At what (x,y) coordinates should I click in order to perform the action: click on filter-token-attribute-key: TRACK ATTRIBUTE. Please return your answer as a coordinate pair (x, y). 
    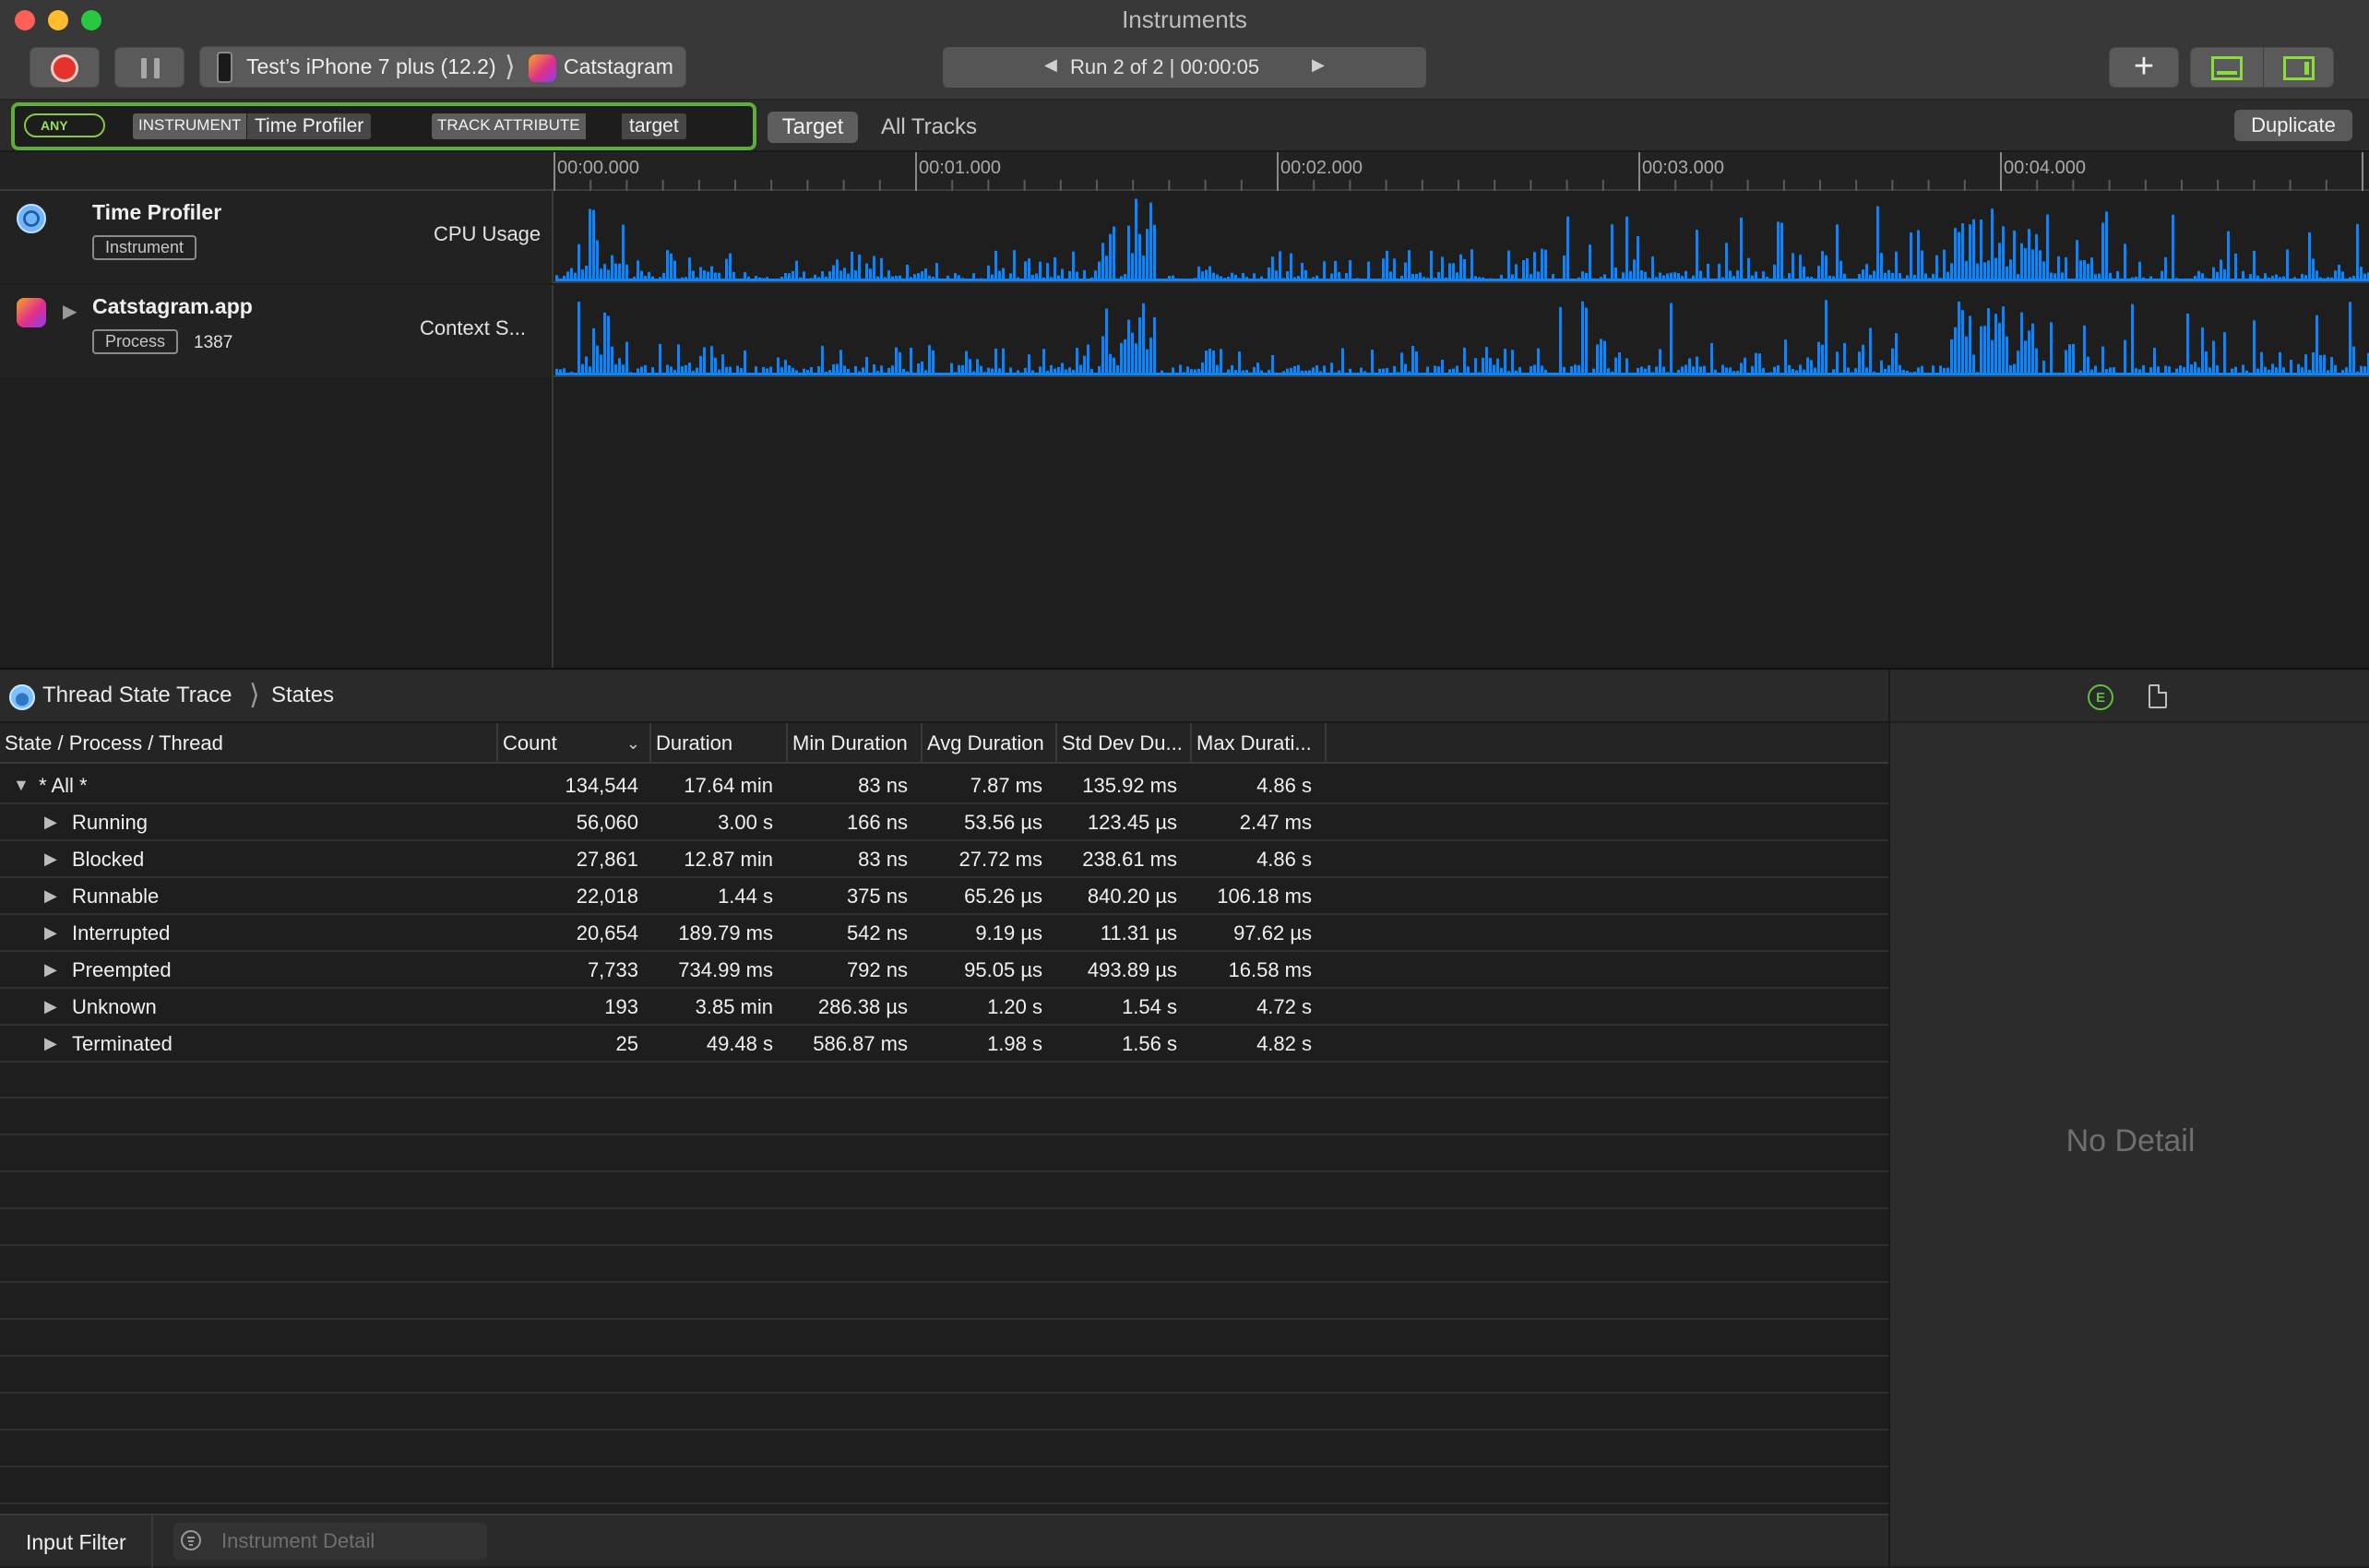
    Looking at the image, I should click on (509, 126).